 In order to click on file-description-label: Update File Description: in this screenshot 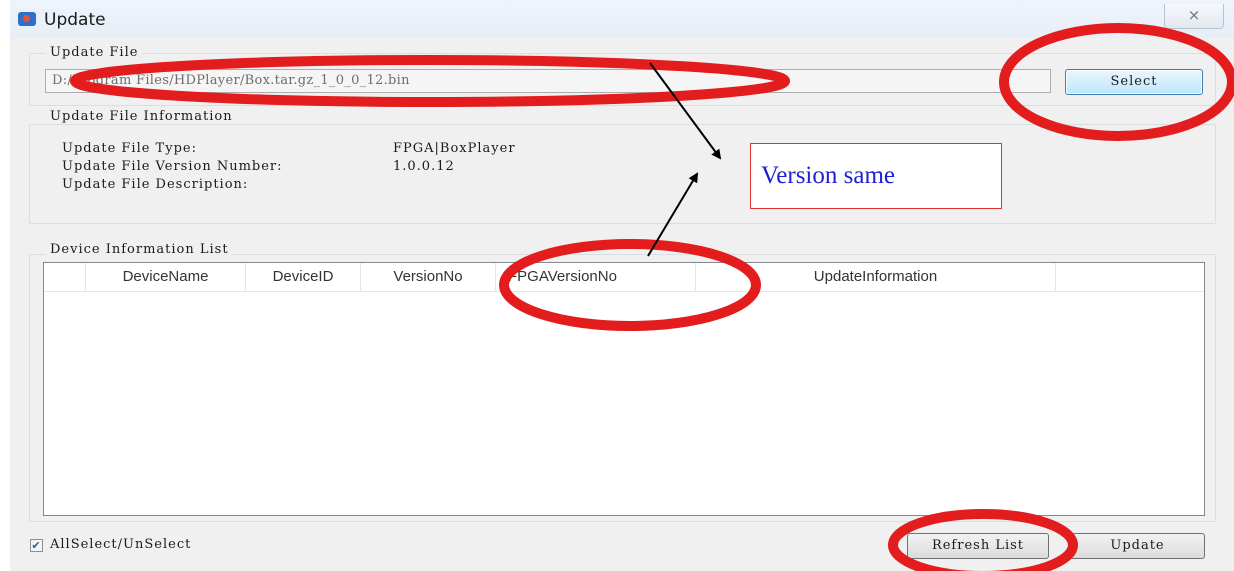, I will do `click(155, 184)`.